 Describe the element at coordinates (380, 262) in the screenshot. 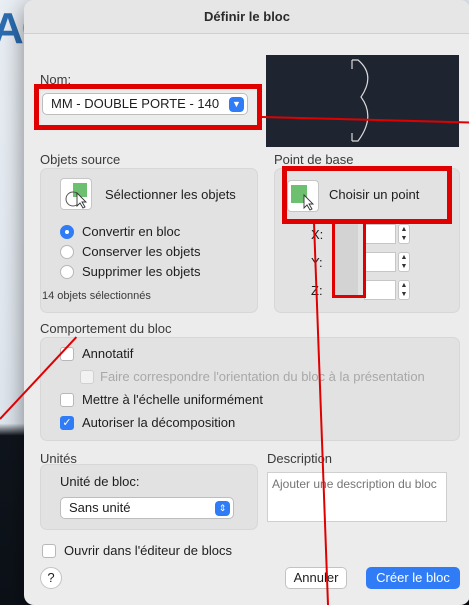

I see `y-coordinate-field` at that location.